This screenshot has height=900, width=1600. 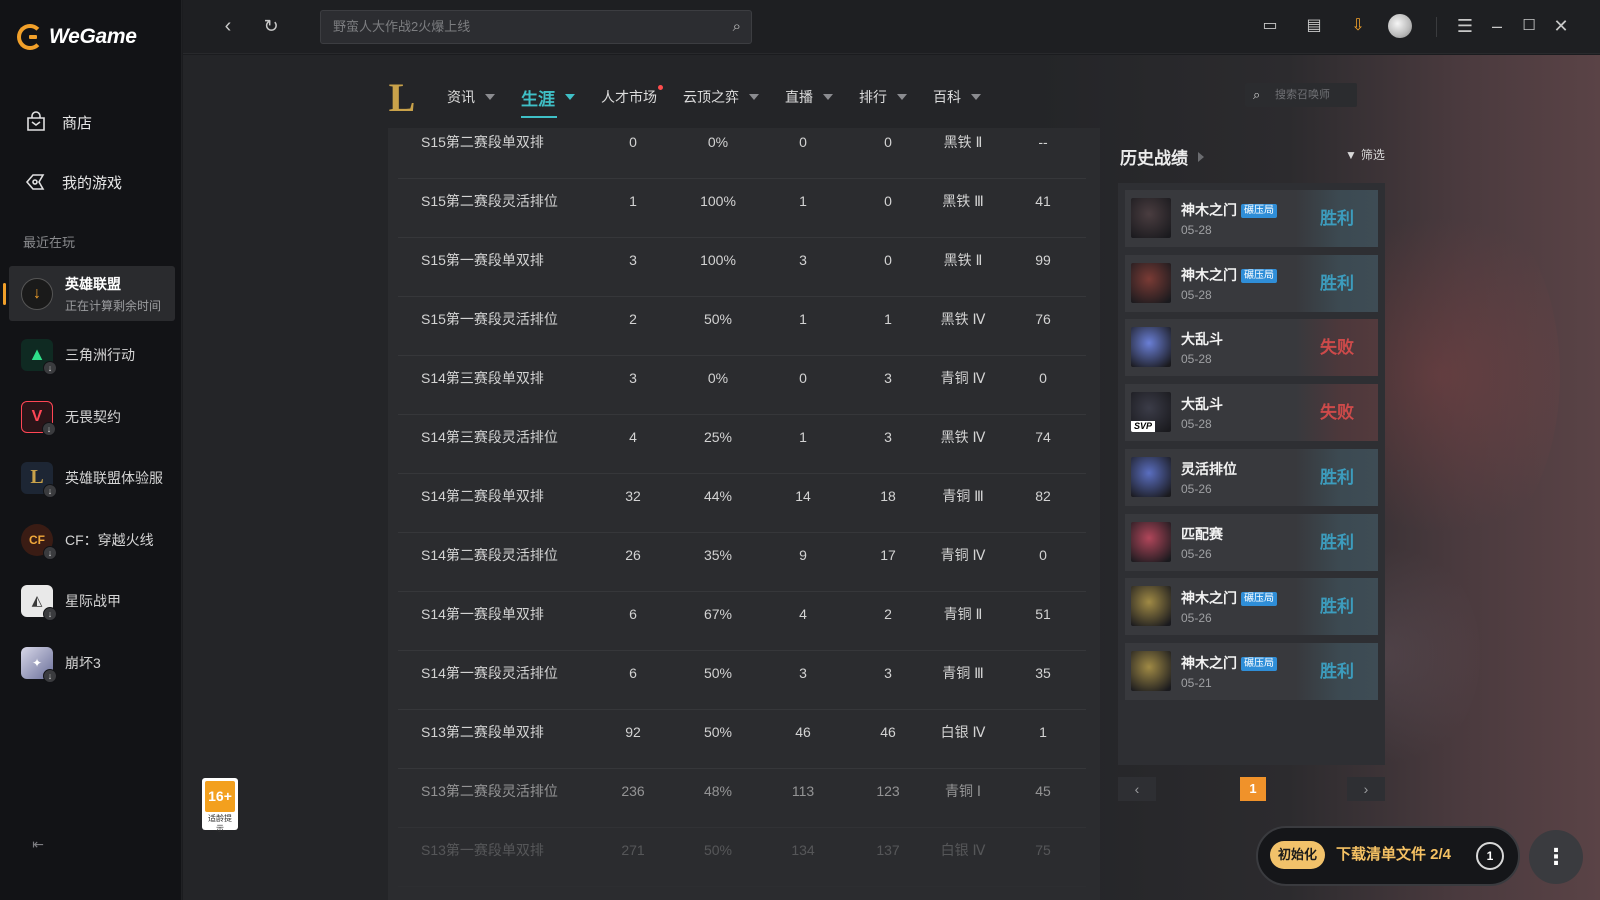 What do you see at coordinates (803, 614) in the screenshot?
I see `season-wins: 4` at bounding box center [803, 614].